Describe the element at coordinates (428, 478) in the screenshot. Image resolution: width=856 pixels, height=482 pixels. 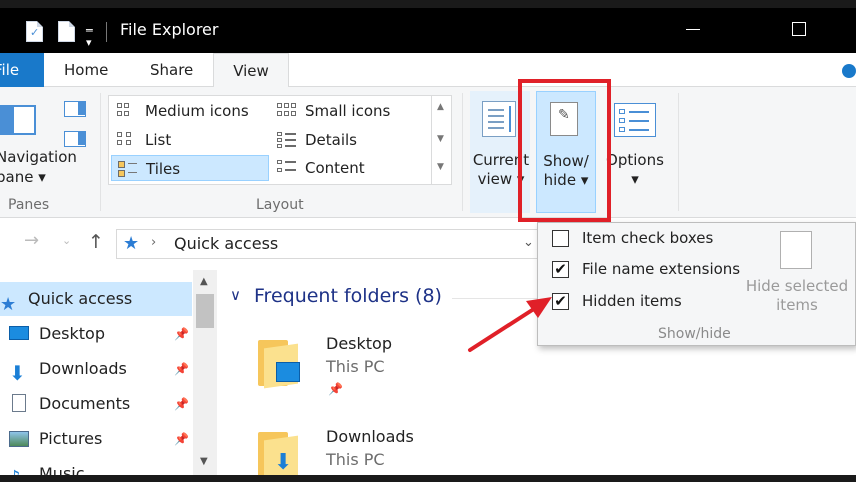
I see `screen-edge` at that location.